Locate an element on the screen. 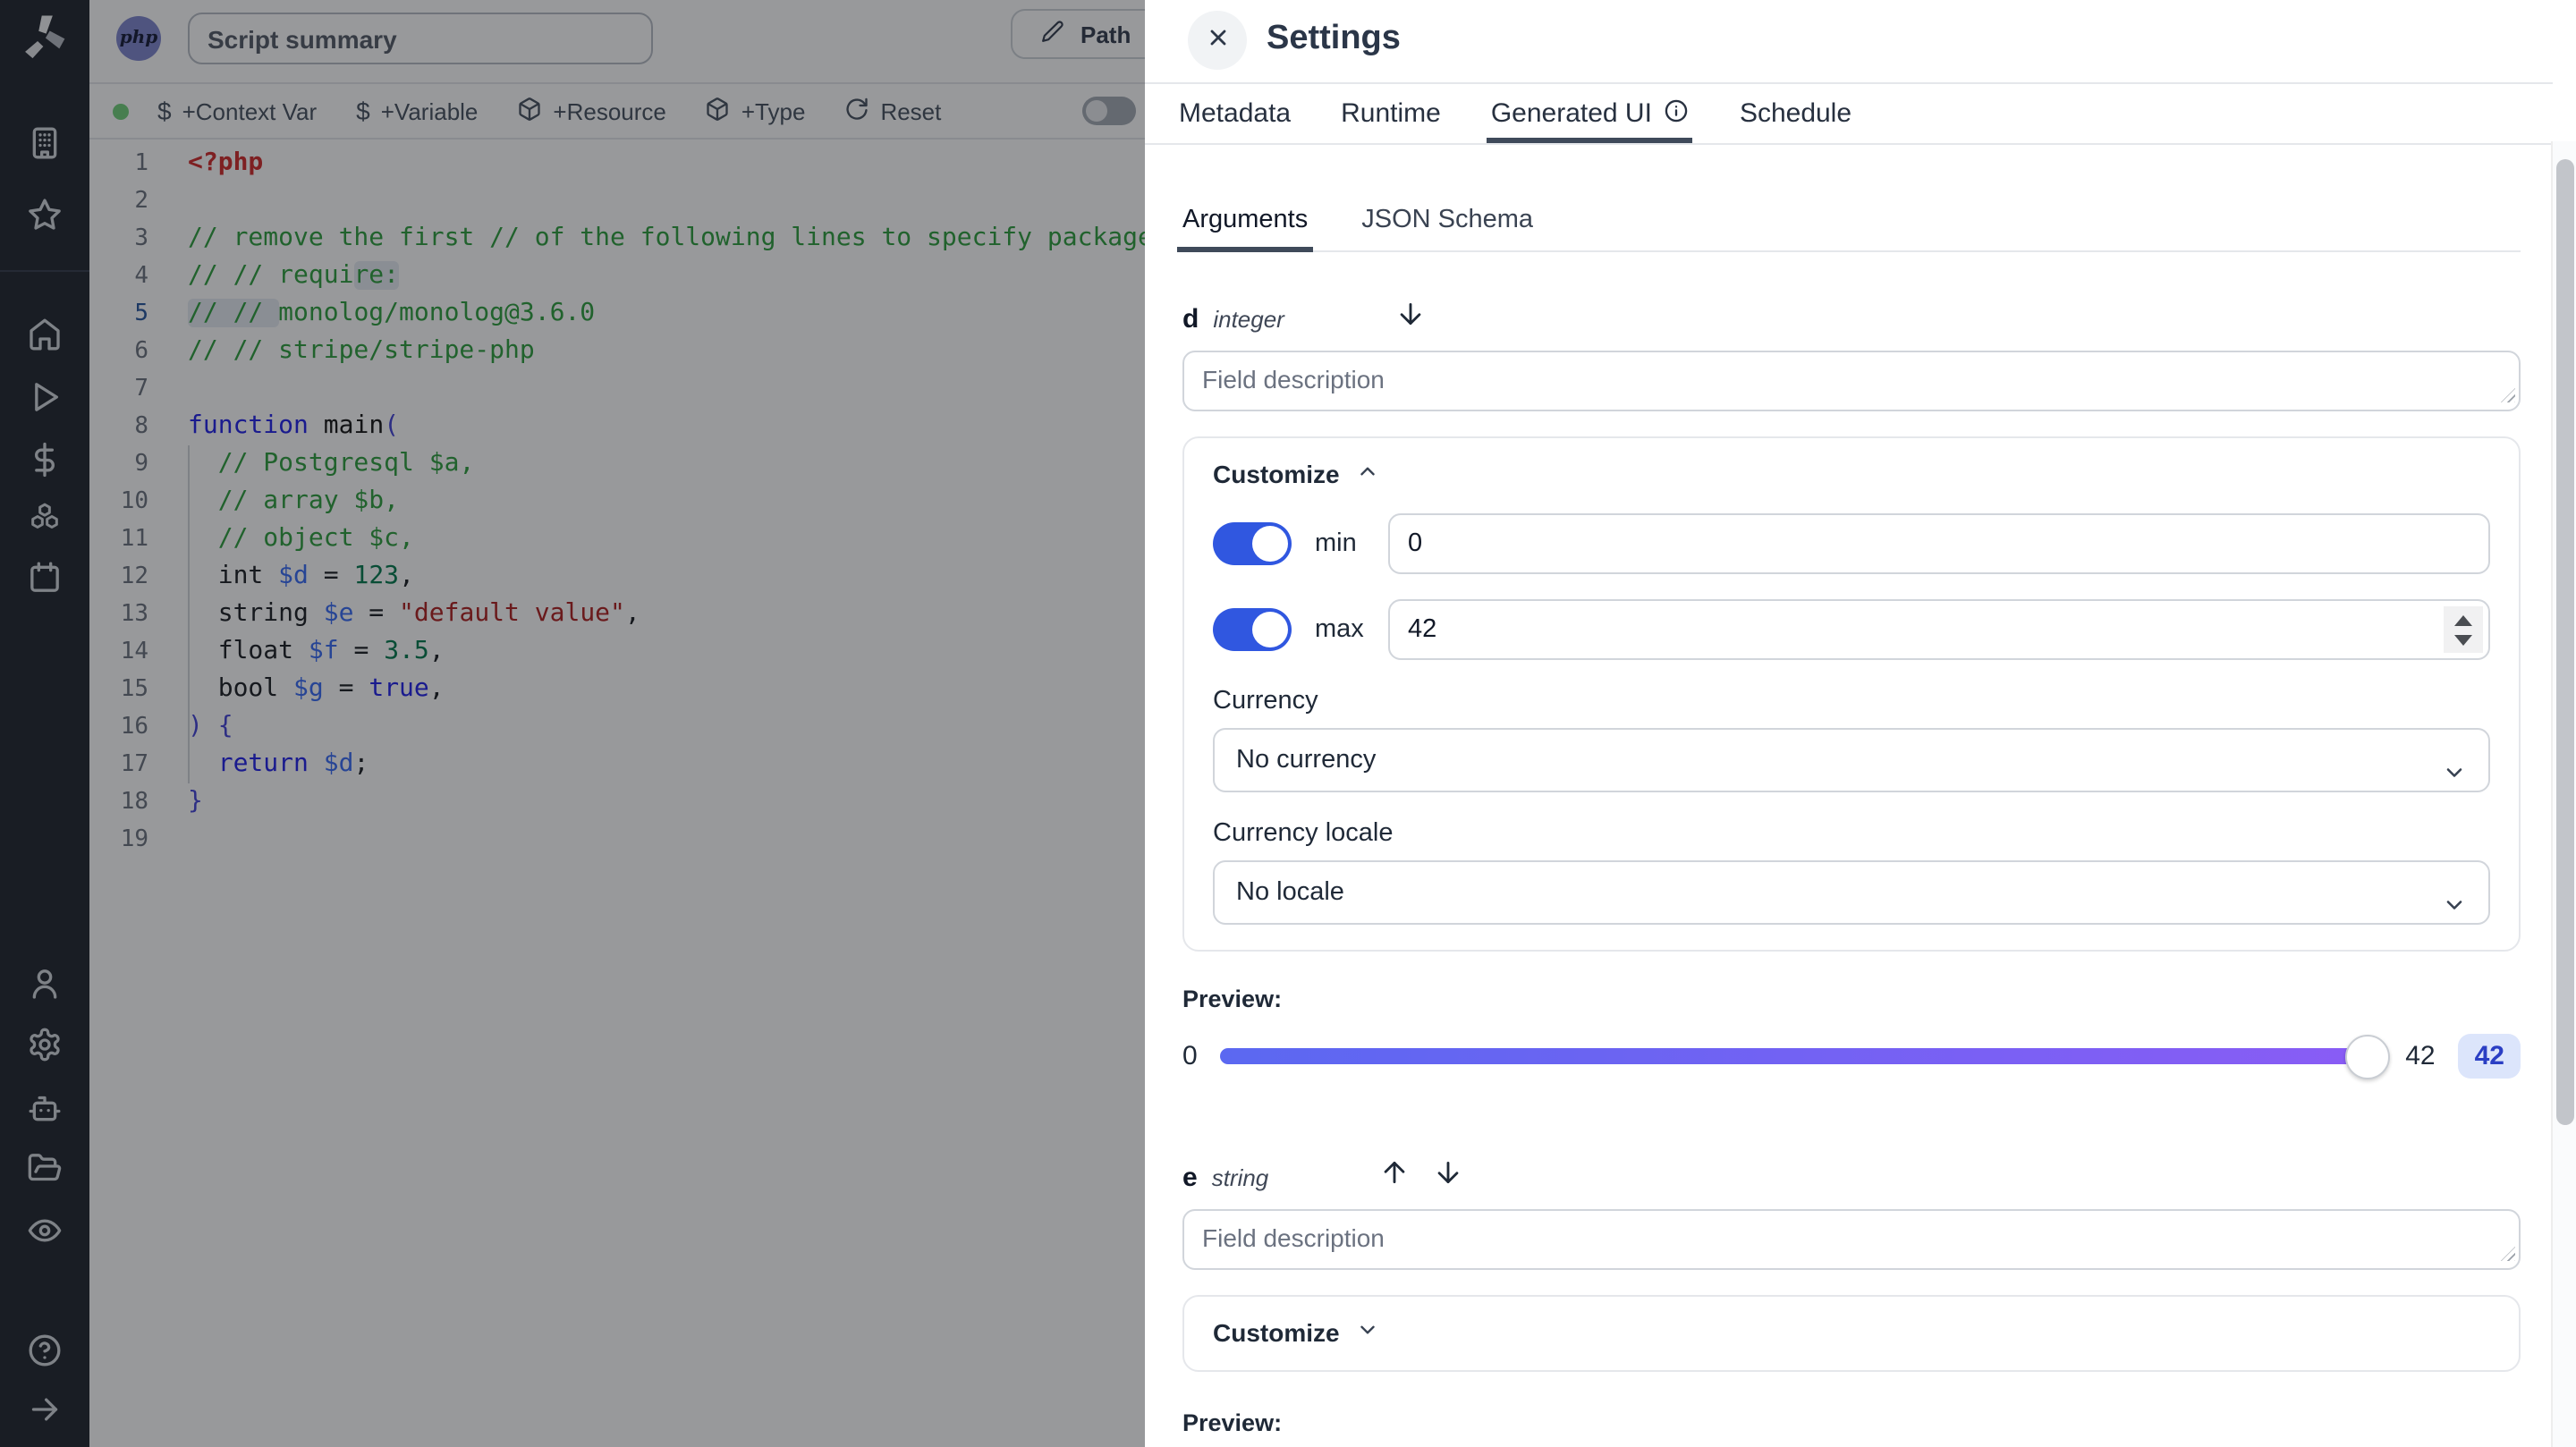 This screenshot has width=2576, height=1447. max-label: max is located at coordinates (1339, 629).